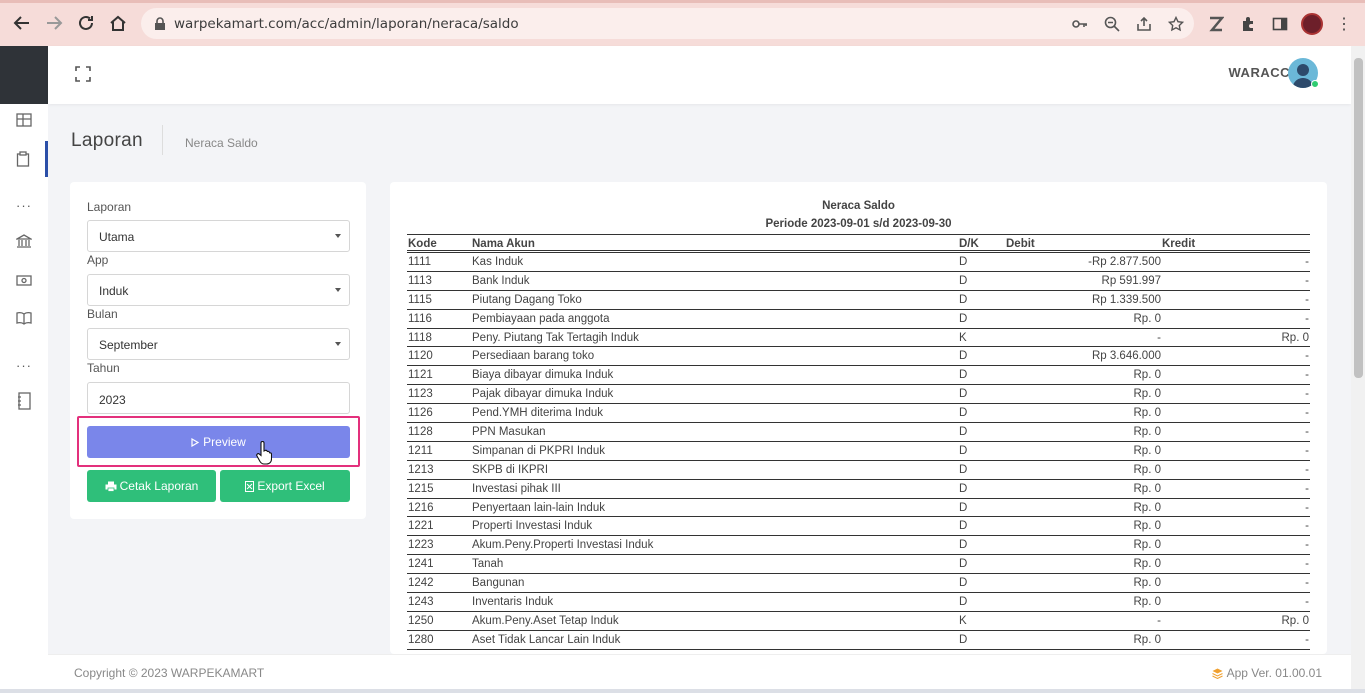 The height and width of the screenshot is (693, 1365). I want to click on table-row: 1116 Pembiayaan pada anggota D Rp. 0 -, so click(858, 319).